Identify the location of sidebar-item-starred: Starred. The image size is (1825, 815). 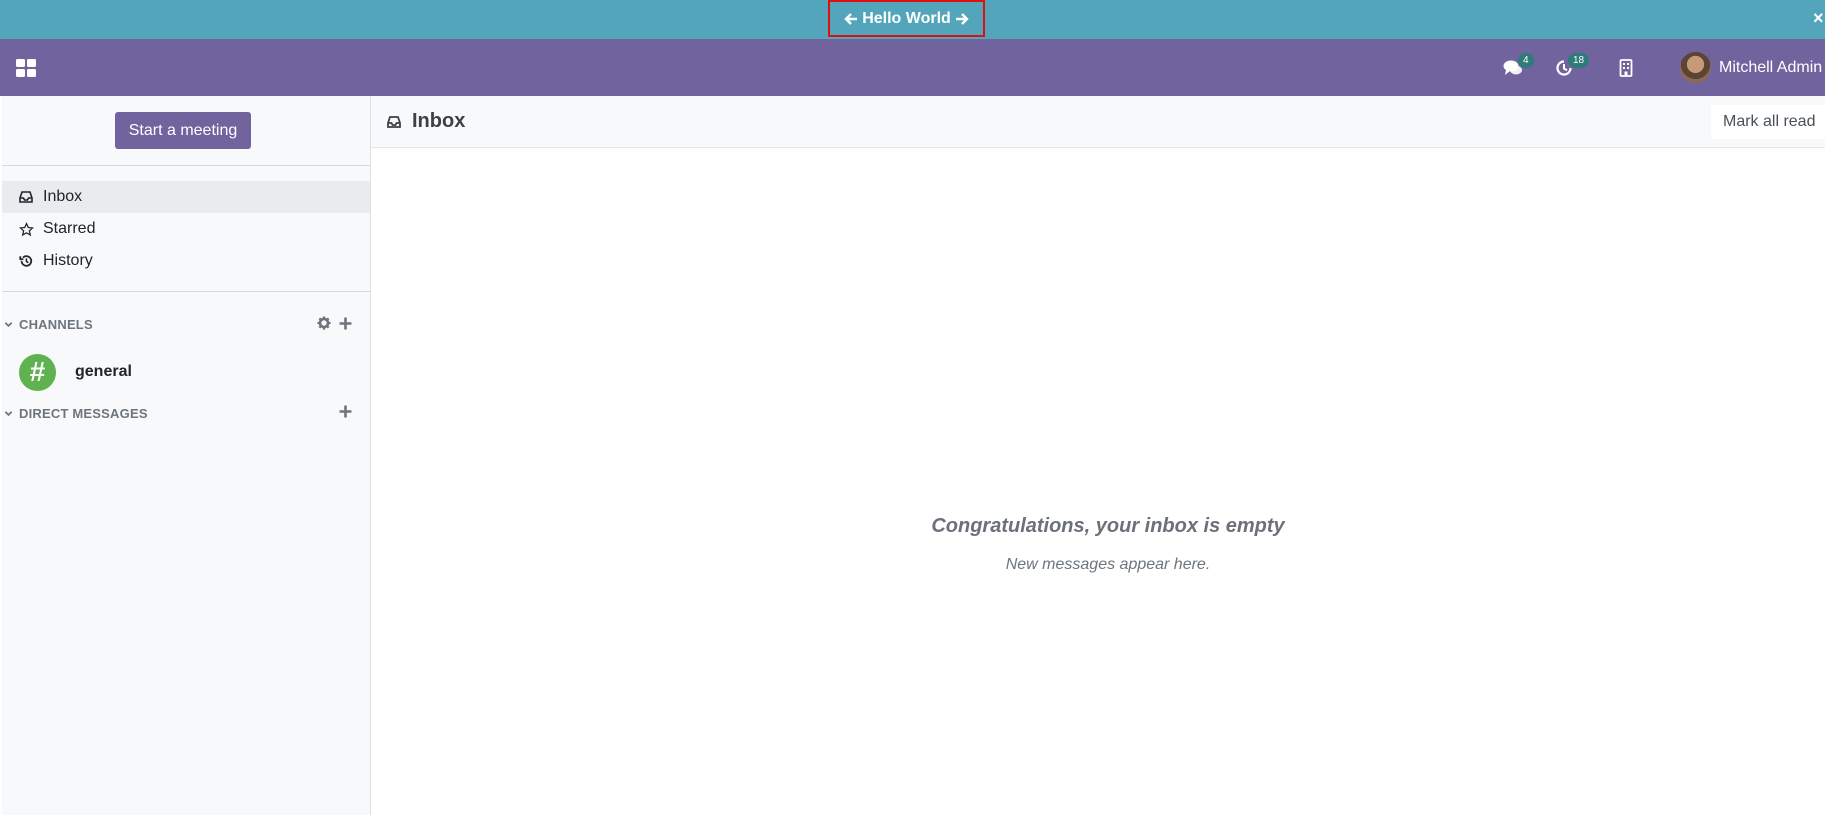
(186, 229).